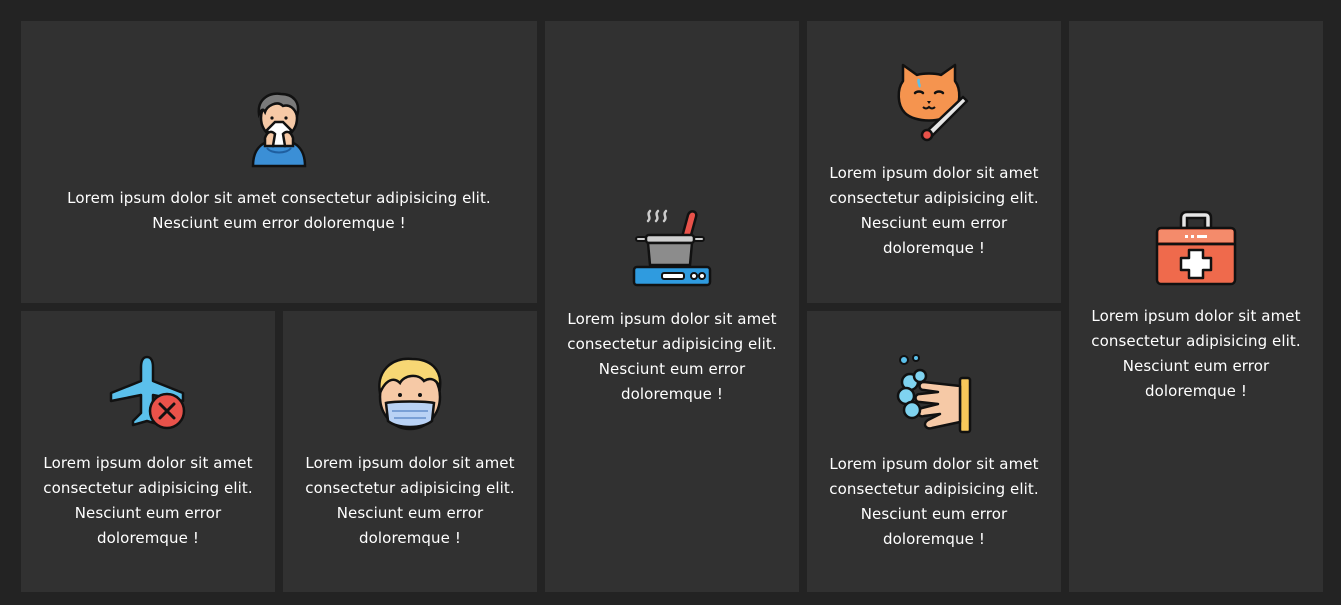 This screenshot has width=1341, height=605. What do you see at coordinates (934, 393) in the screenshot?
I see `hand-washing-icon` at bounding box center [934, 393].